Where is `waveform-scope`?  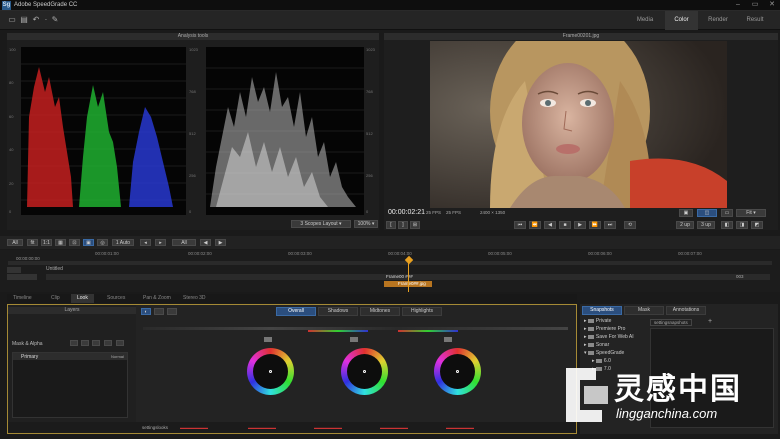 waveform-scope is located at coordinates (285, 131).